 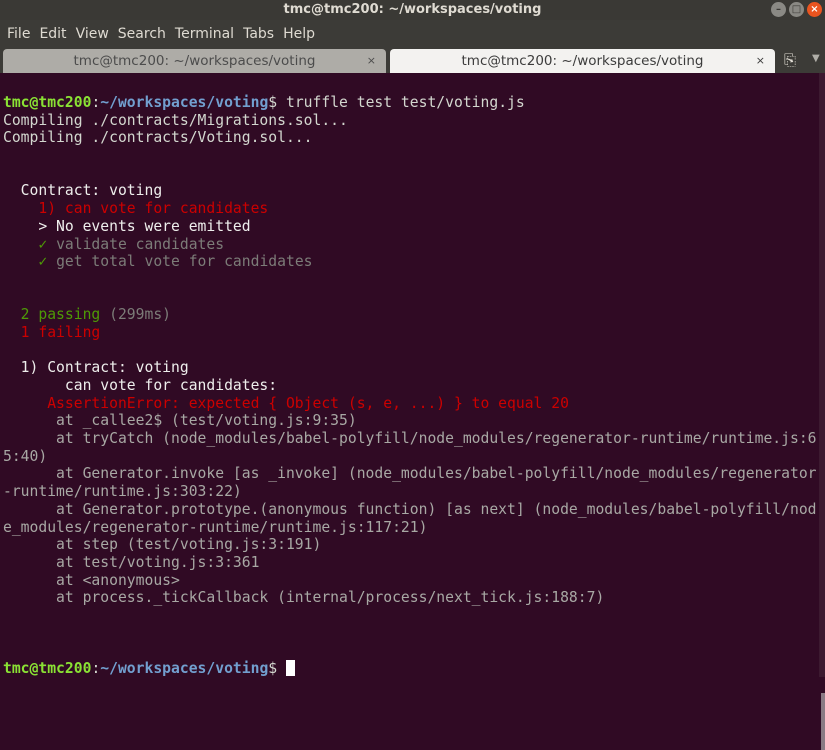 I want to click on terminal-line: at test/voting.js:3:361, so click(x=410, y=563).